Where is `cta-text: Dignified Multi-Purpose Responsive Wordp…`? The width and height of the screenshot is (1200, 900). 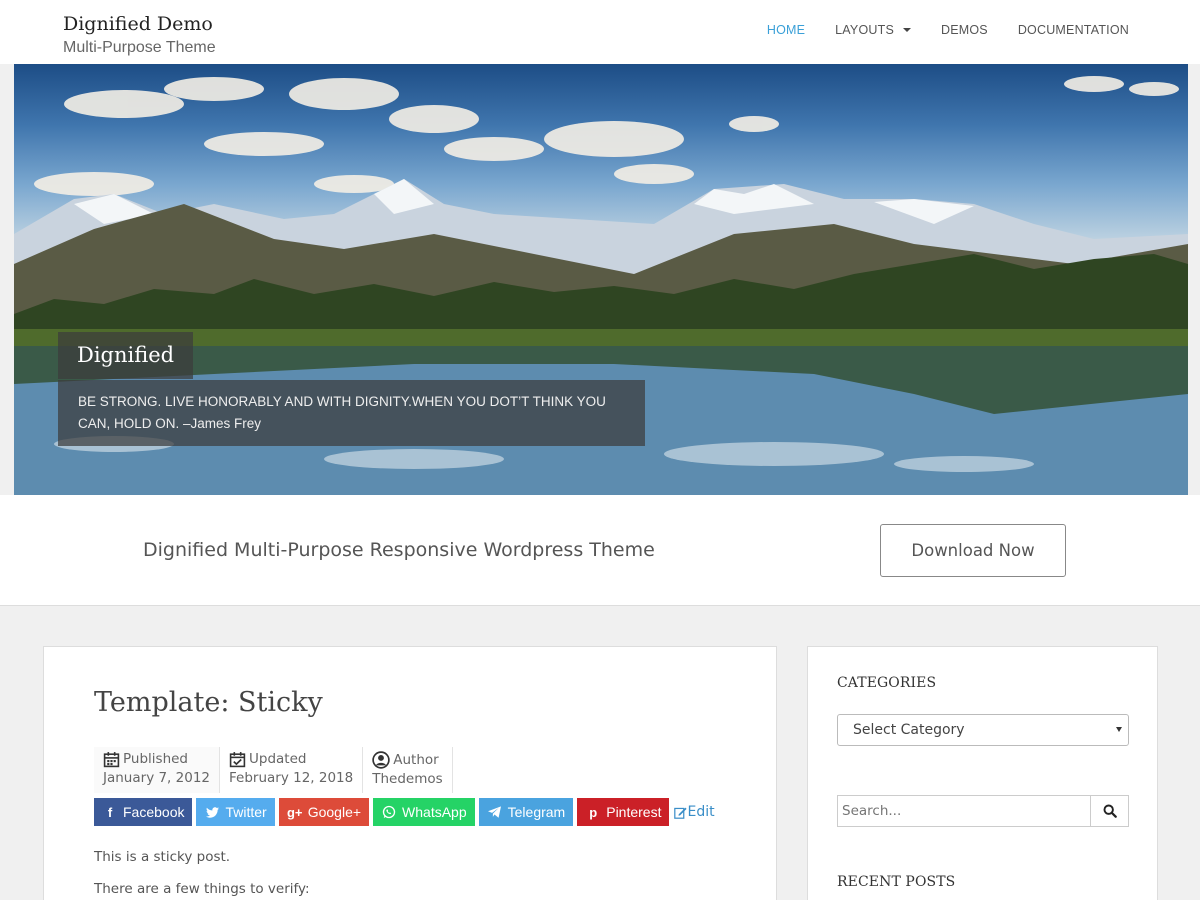 cta-text: Dignified Multi-Purpose Responsive Wordp… is located at coordinates (399, 550).